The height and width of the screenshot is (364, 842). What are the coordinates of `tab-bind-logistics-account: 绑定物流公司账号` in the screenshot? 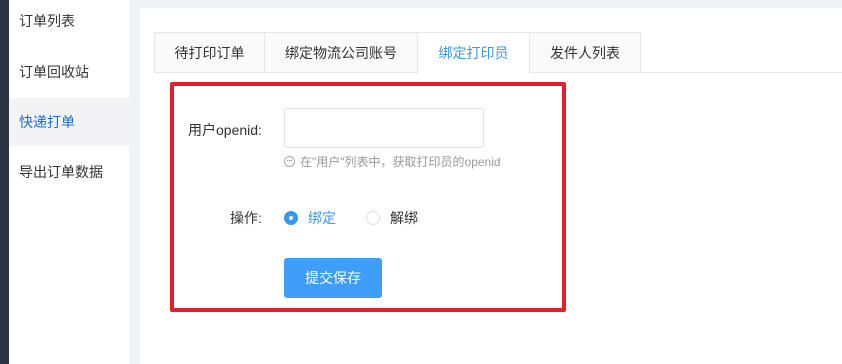 It's located at (341, 52).